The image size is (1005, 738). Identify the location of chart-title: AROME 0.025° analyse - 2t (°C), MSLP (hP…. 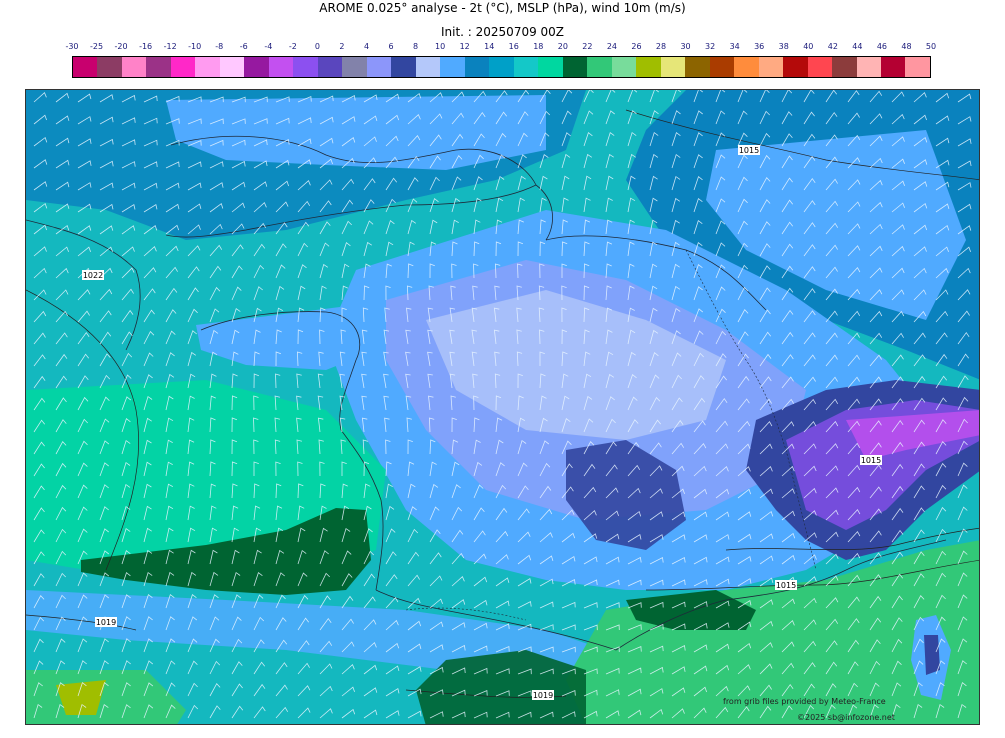
(502, 8).